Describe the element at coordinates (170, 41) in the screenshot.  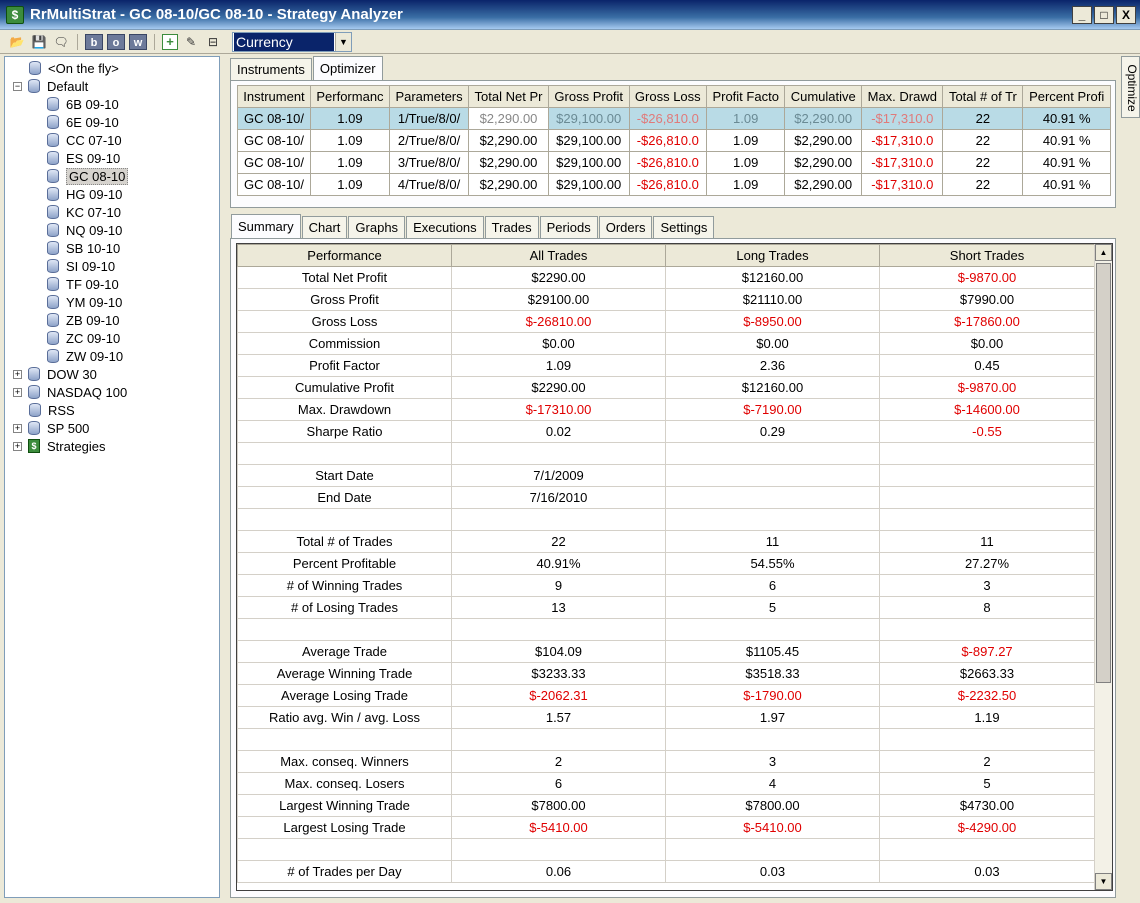
I see `add-icon: +` at that location.